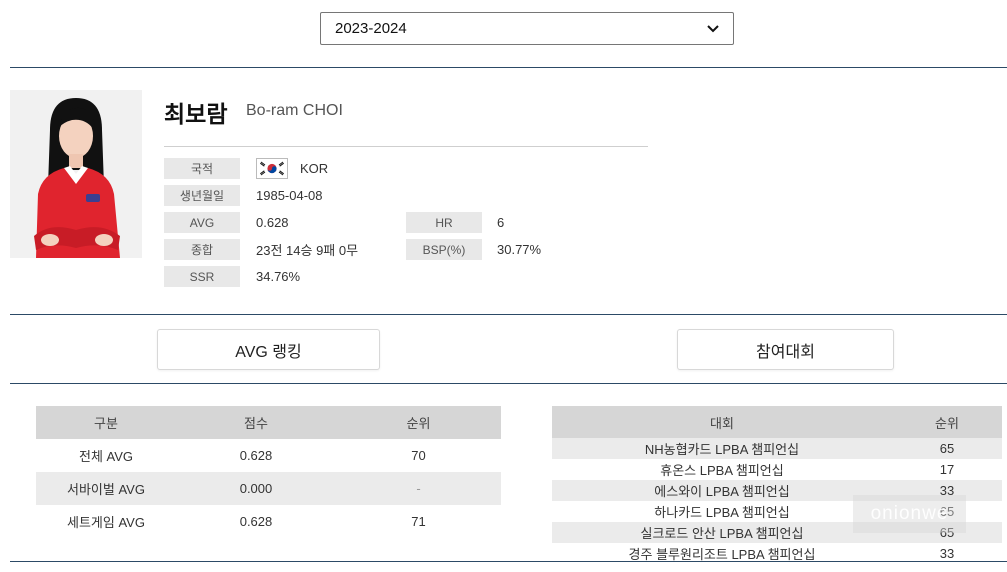  I want to click on tab-competitions: 참여대회, so click(785, 349).